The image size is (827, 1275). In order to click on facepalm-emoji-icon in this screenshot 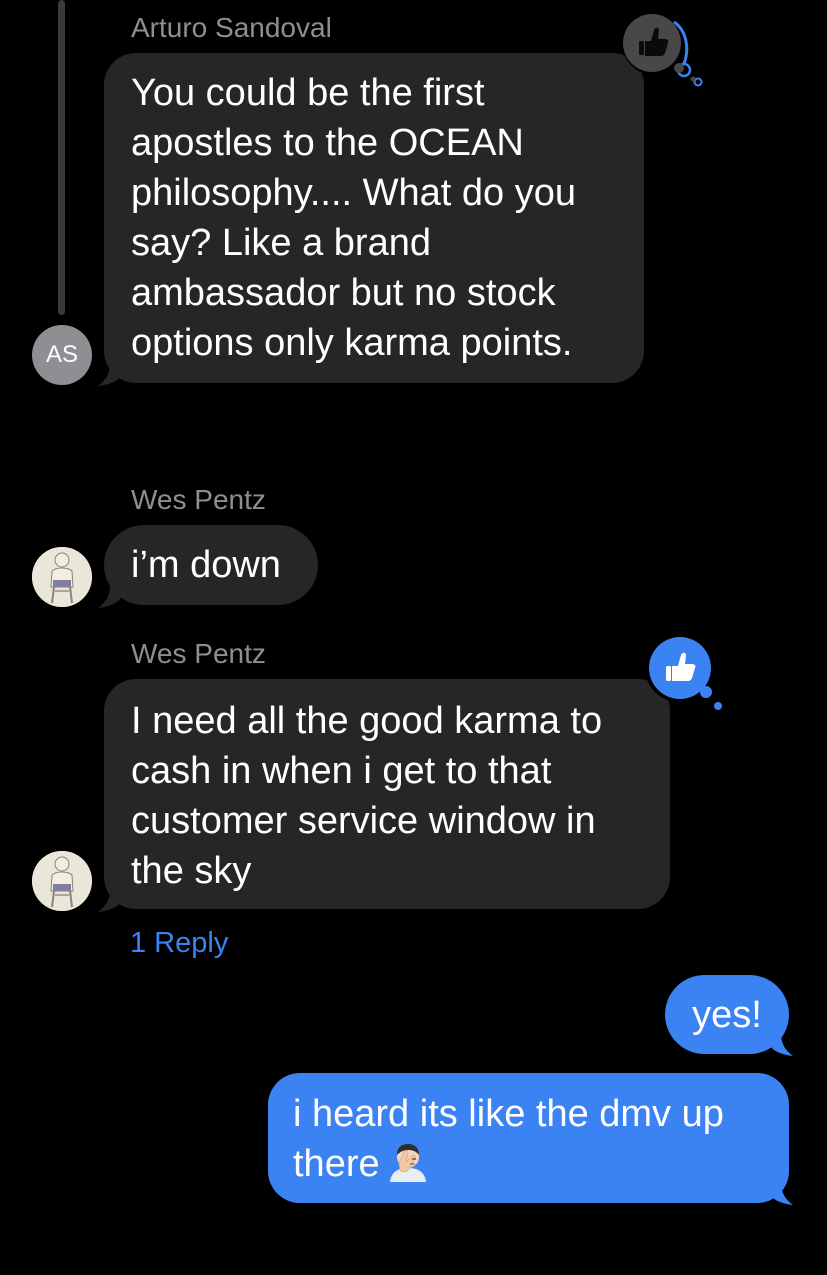, I will do `click(408, 1168)`.